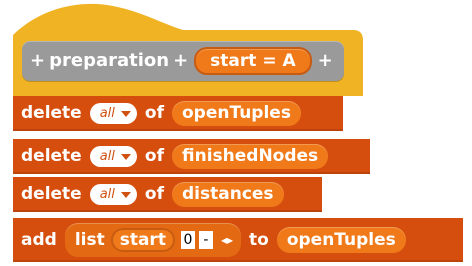 Image resolution: width=472 pixels, height=266 pixels. I want to click on list-item-input: 0, so click(187, 240).